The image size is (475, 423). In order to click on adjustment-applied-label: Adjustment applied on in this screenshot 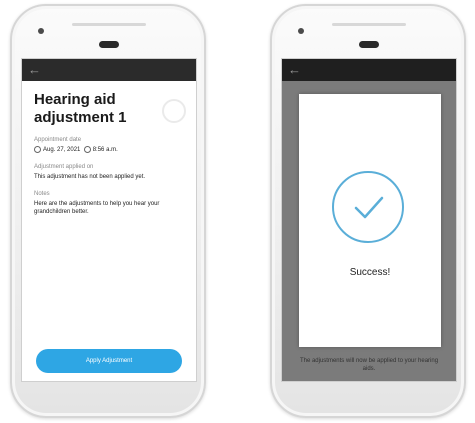, I will do `click(64, 167)`.